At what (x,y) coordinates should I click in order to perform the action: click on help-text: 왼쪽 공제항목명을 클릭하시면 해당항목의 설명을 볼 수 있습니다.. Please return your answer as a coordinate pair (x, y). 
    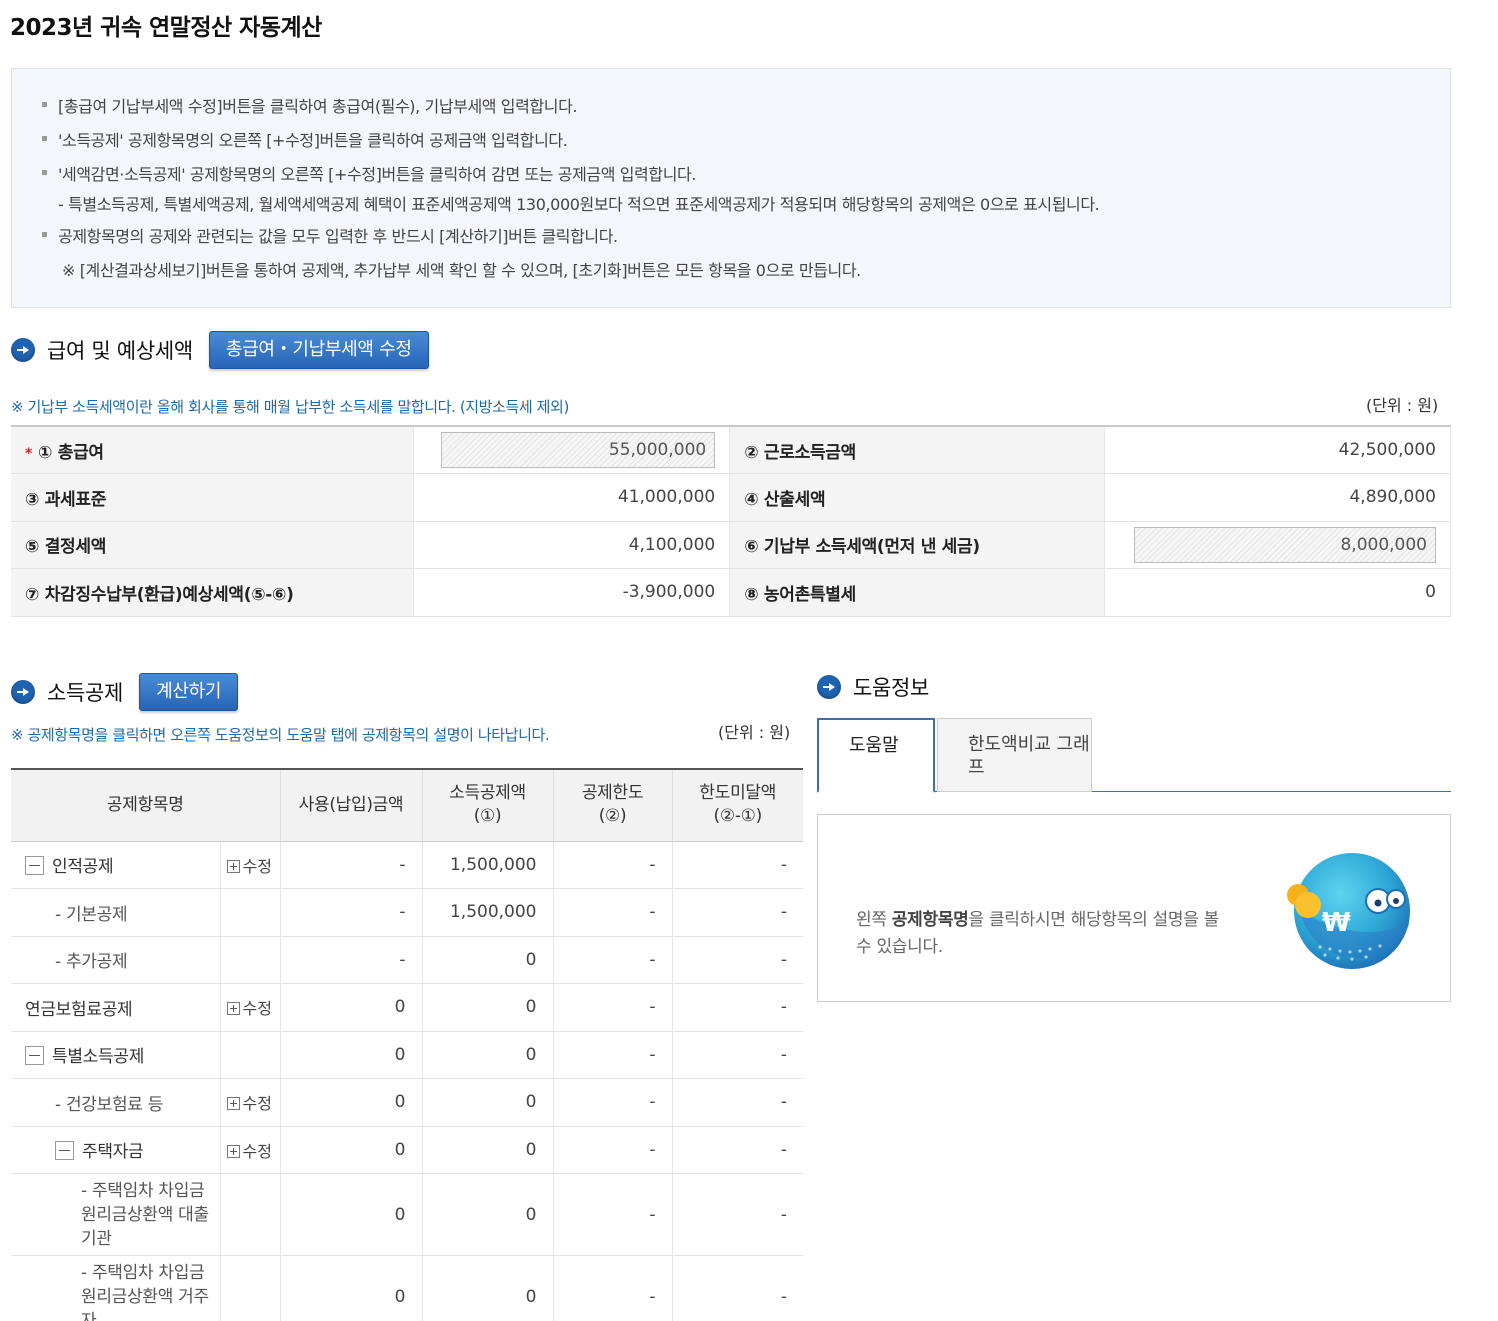
    Looking at the image, I should click on (1038, 933).